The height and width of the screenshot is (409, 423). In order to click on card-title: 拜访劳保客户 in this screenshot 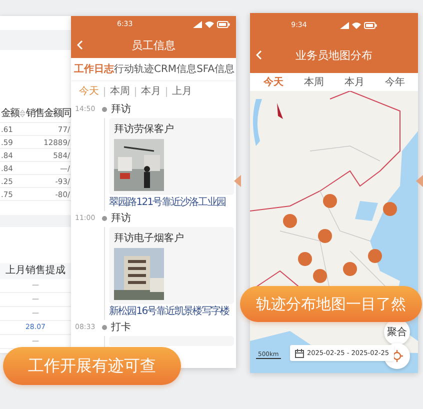, I will do `click(144, 129)`.